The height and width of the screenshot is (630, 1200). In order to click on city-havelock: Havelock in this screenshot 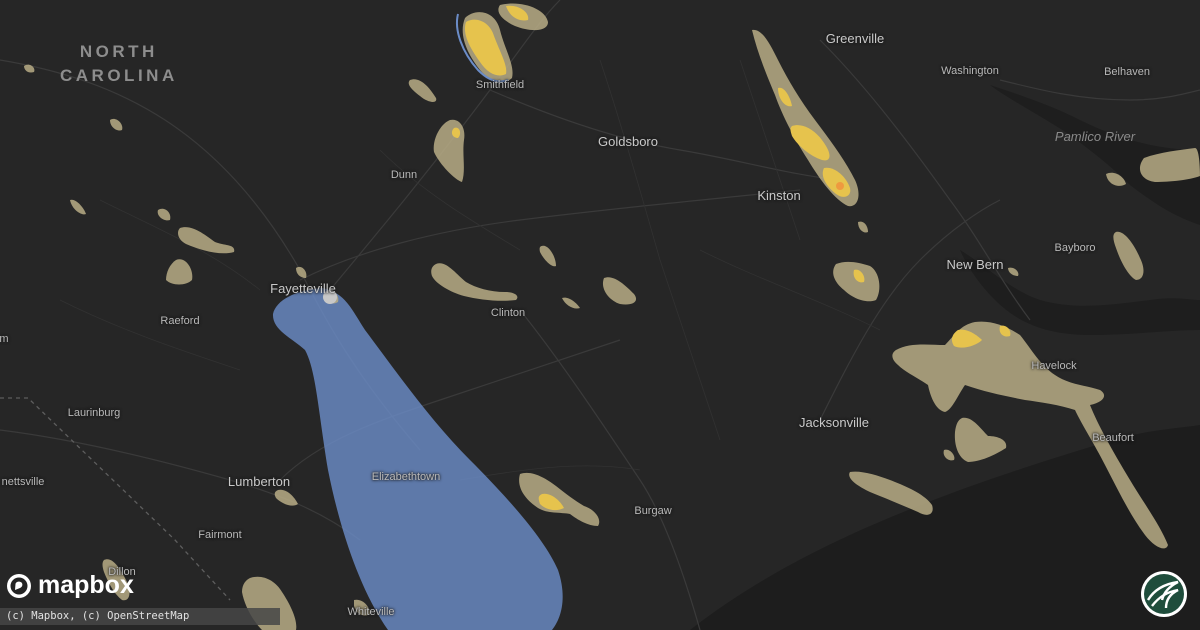, I will do `click(1053, 366)`.